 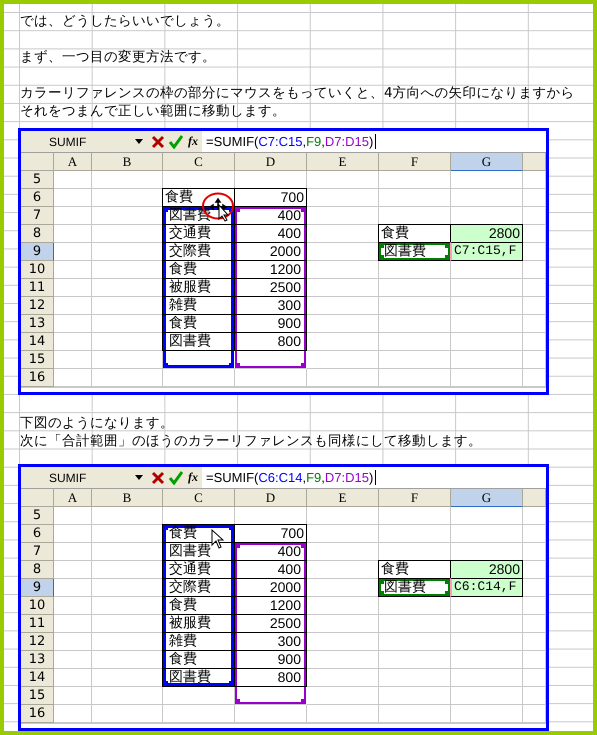 What do you see at coordinates (486, 587) in the screenshot?
I see `table-cell: C6:C14,F` at bounding box center [486, 587].